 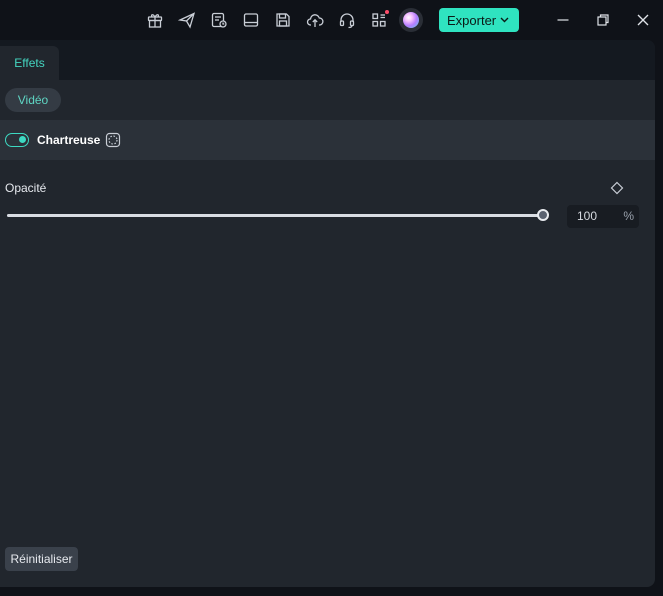 I want to click on export-button: Exporter, so click(x=479, y=20).